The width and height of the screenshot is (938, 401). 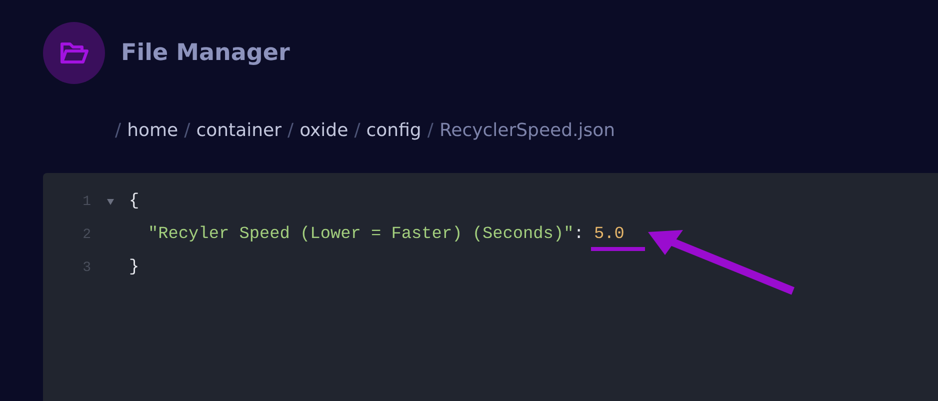 I want to click on page-title: File Manager, so click(x=205, y=53).